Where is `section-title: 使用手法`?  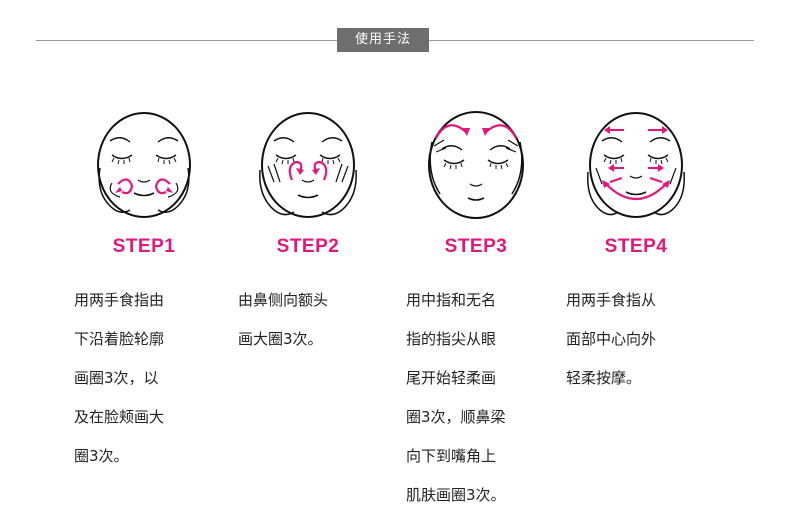
section-title: 使用手法 is located at coordinates (383, 40).